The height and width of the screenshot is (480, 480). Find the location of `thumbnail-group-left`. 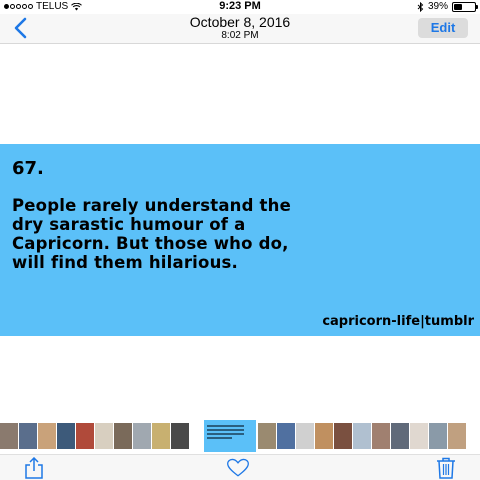

thumbnail-group-left is located at coordinates (95, 436).